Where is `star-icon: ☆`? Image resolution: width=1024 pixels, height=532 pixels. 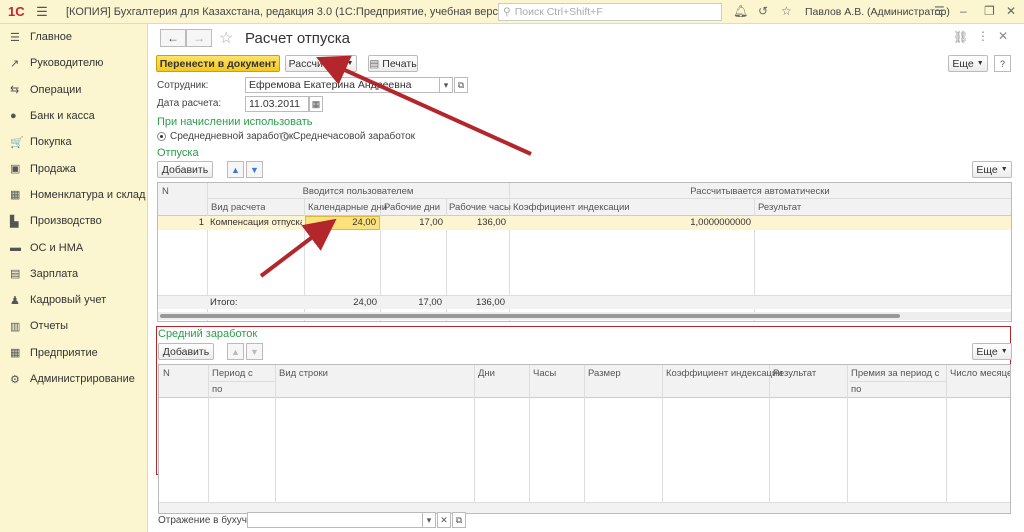
star-icon: ☆ is located at coordinates (786, 11).